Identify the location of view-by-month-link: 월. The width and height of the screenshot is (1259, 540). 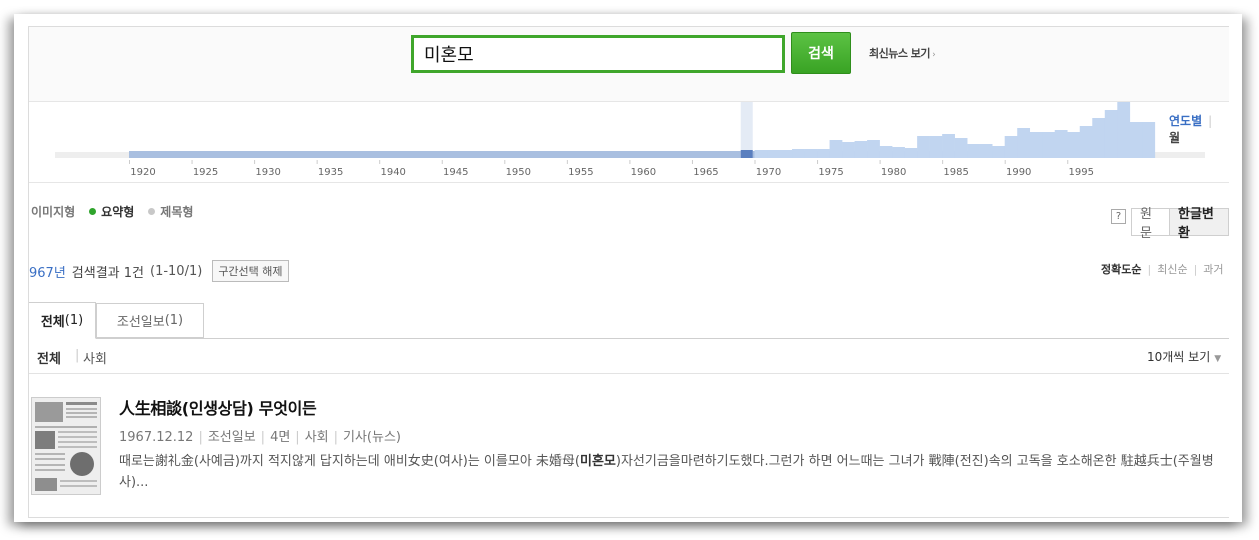
(1174, 138).